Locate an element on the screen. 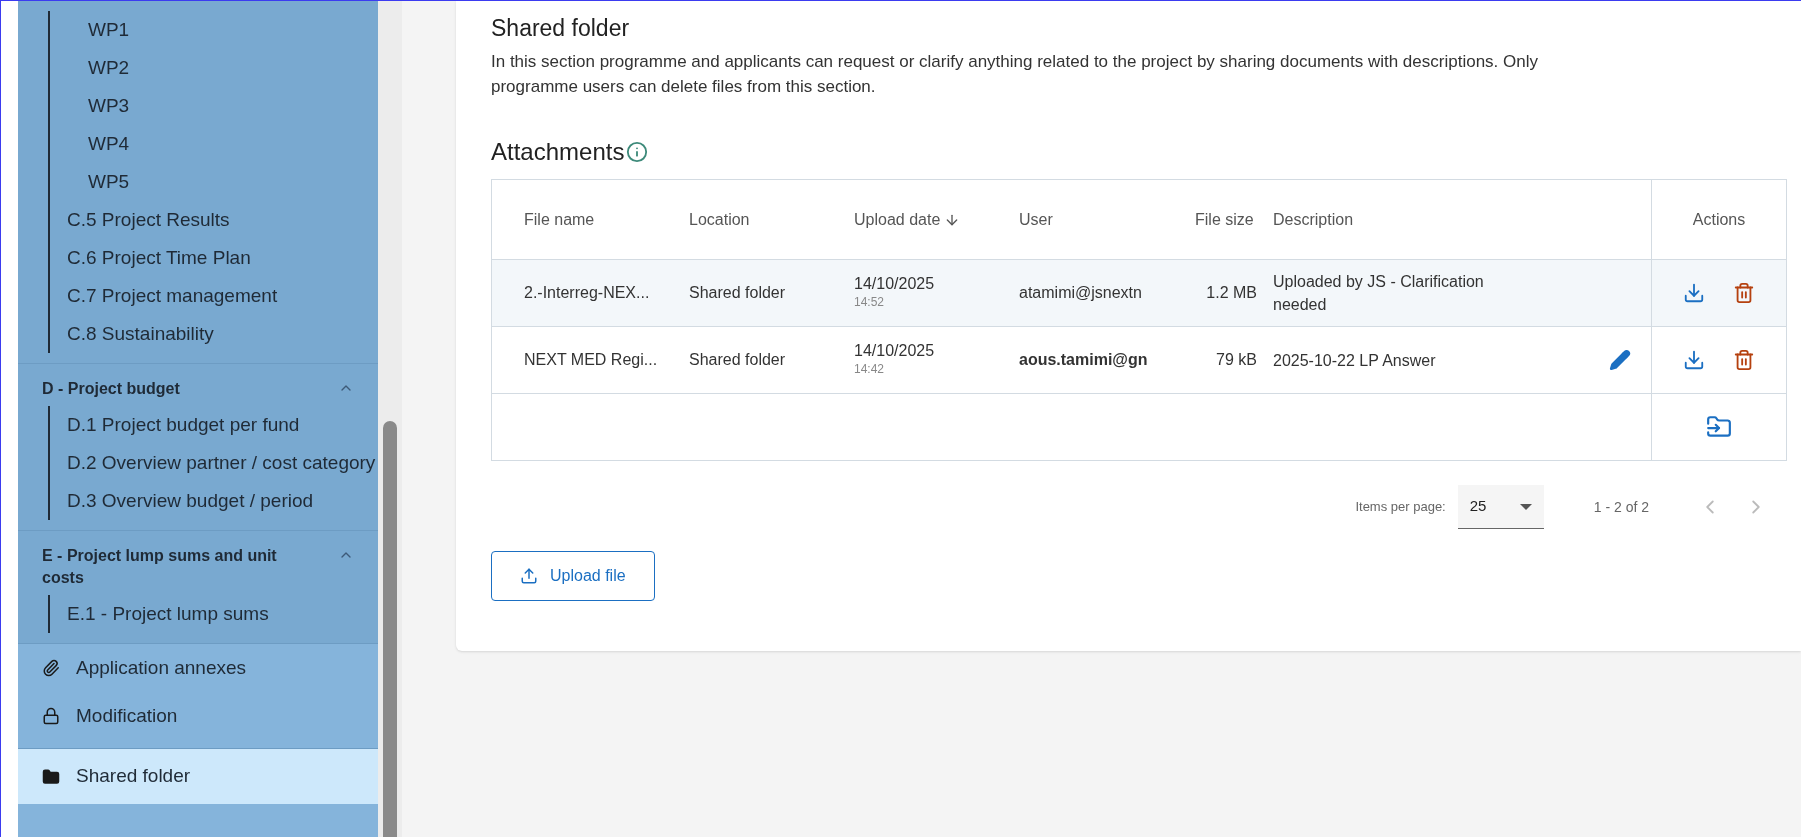 The image size is (1801, 837). sidebar-nav-item: Application annexes is located at coordinates (198, 668).